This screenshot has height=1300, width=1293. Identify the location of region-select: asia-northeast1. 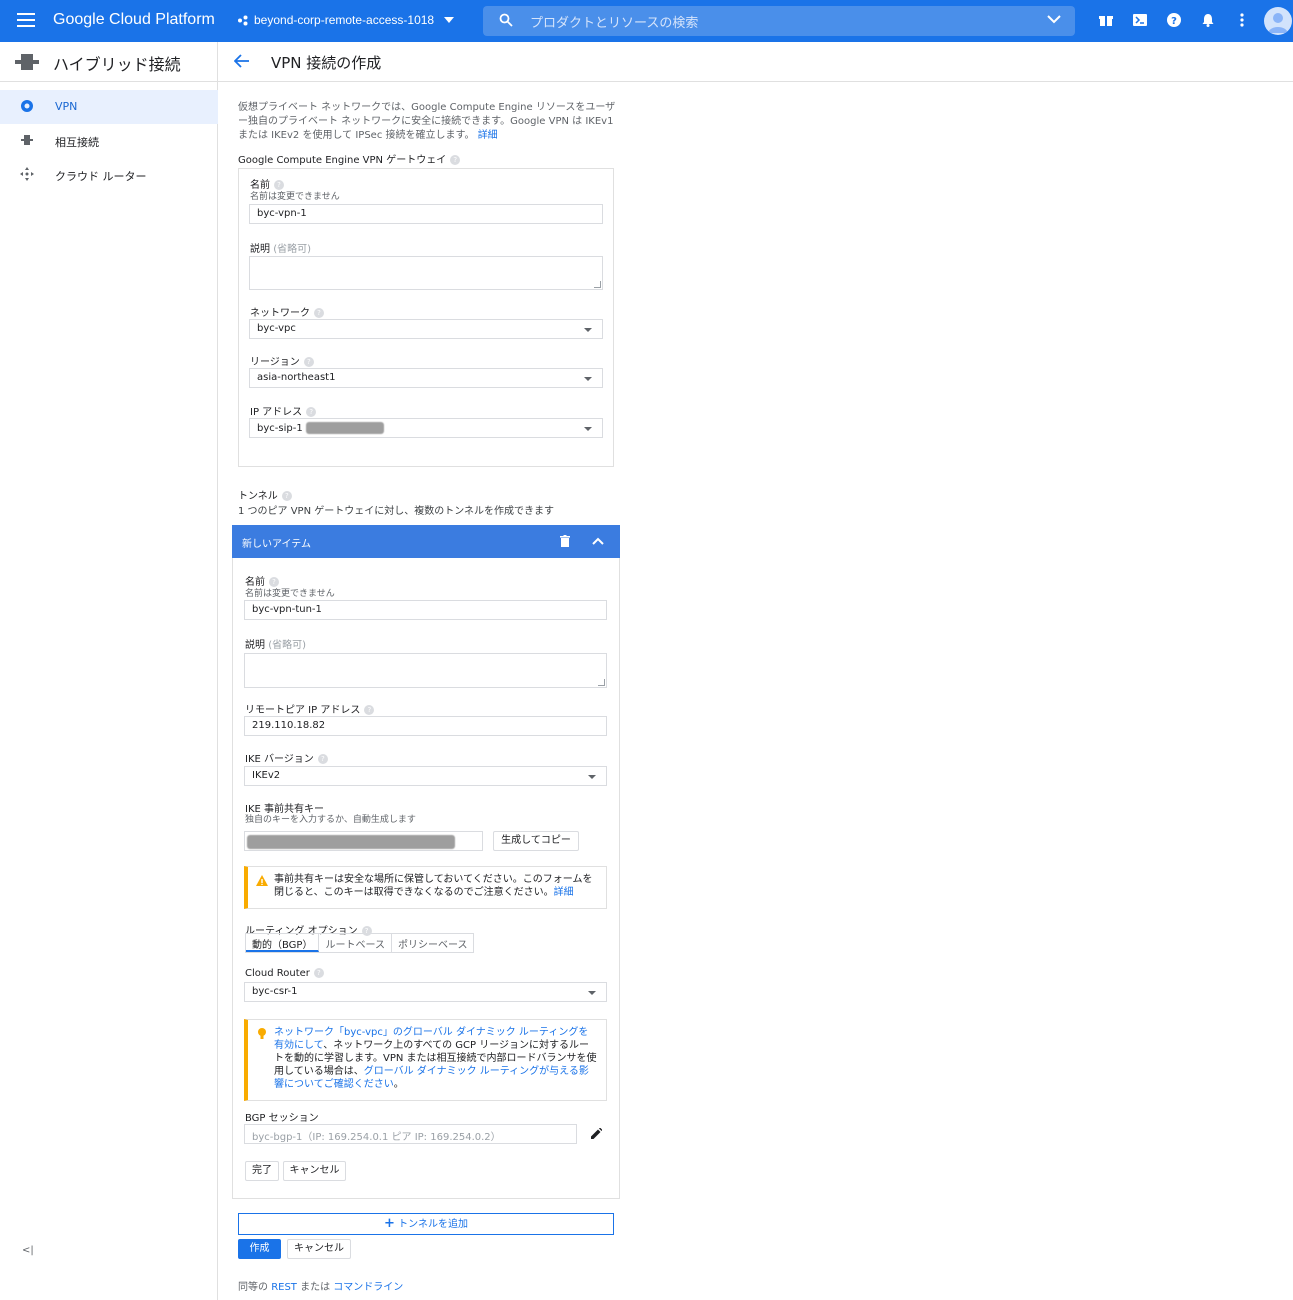
(426, 378).